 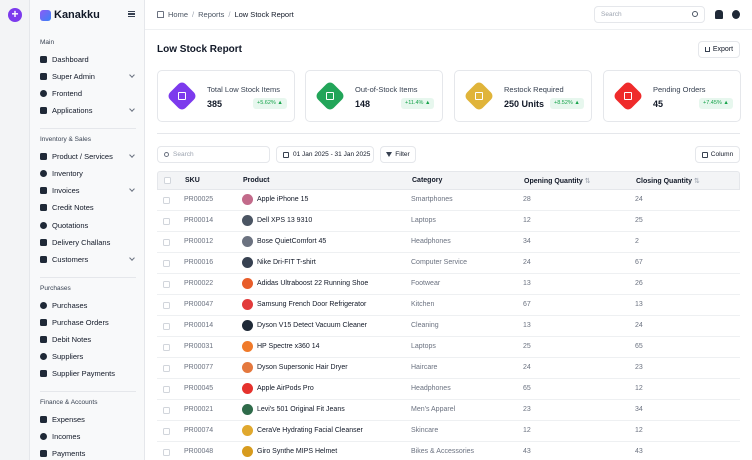 I want to click on sidebar-section-title: Purchases, so click(x=55, y=288).